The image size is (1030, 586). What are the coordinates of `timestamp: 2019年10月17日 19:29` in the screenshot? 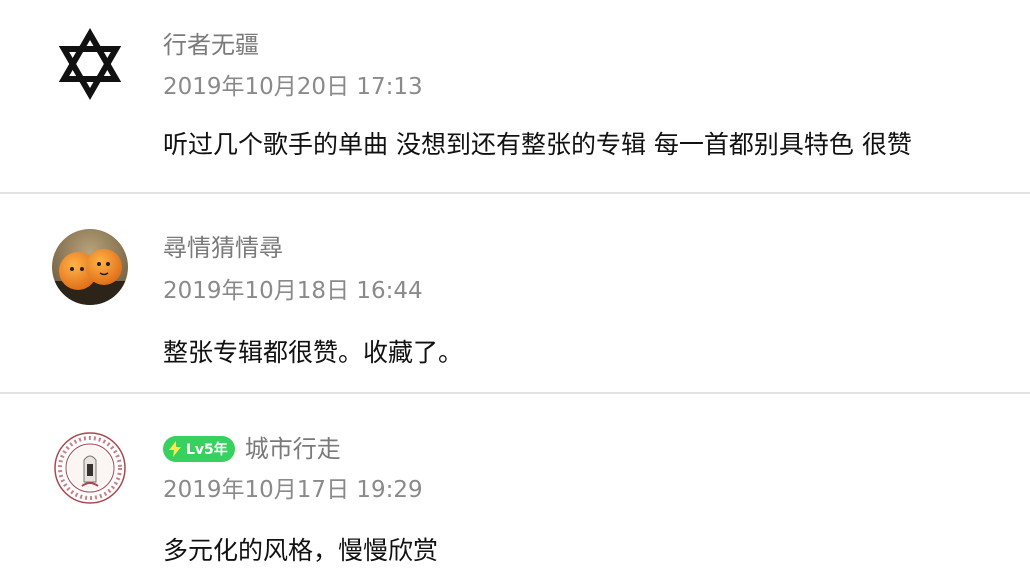 It's located at (293, 490).